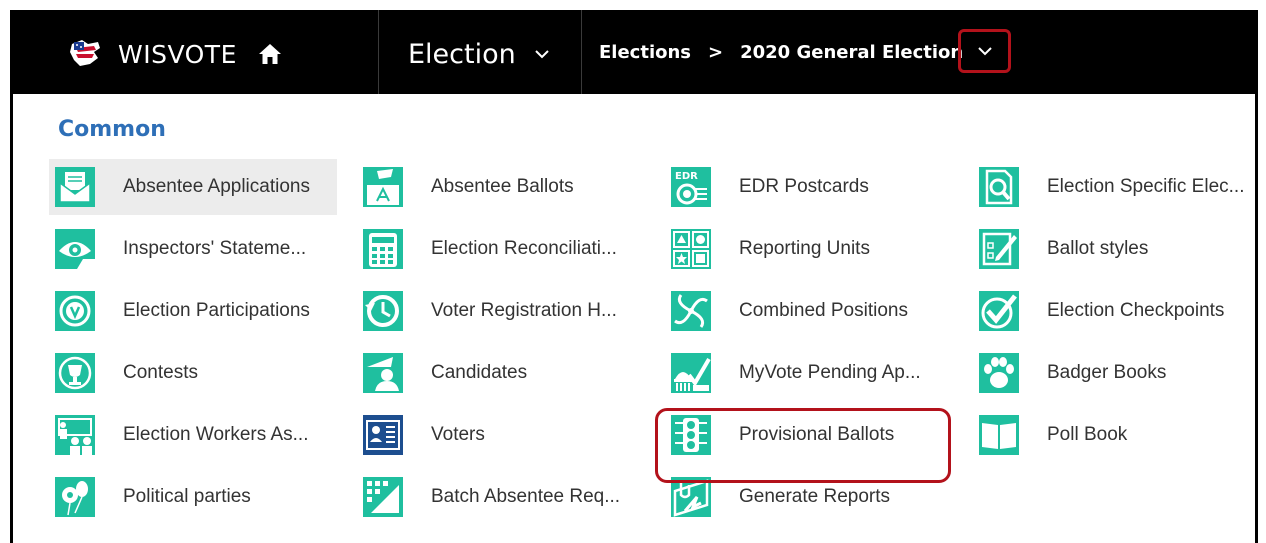  I want to click on history-clock-icon, so click(383, 311).